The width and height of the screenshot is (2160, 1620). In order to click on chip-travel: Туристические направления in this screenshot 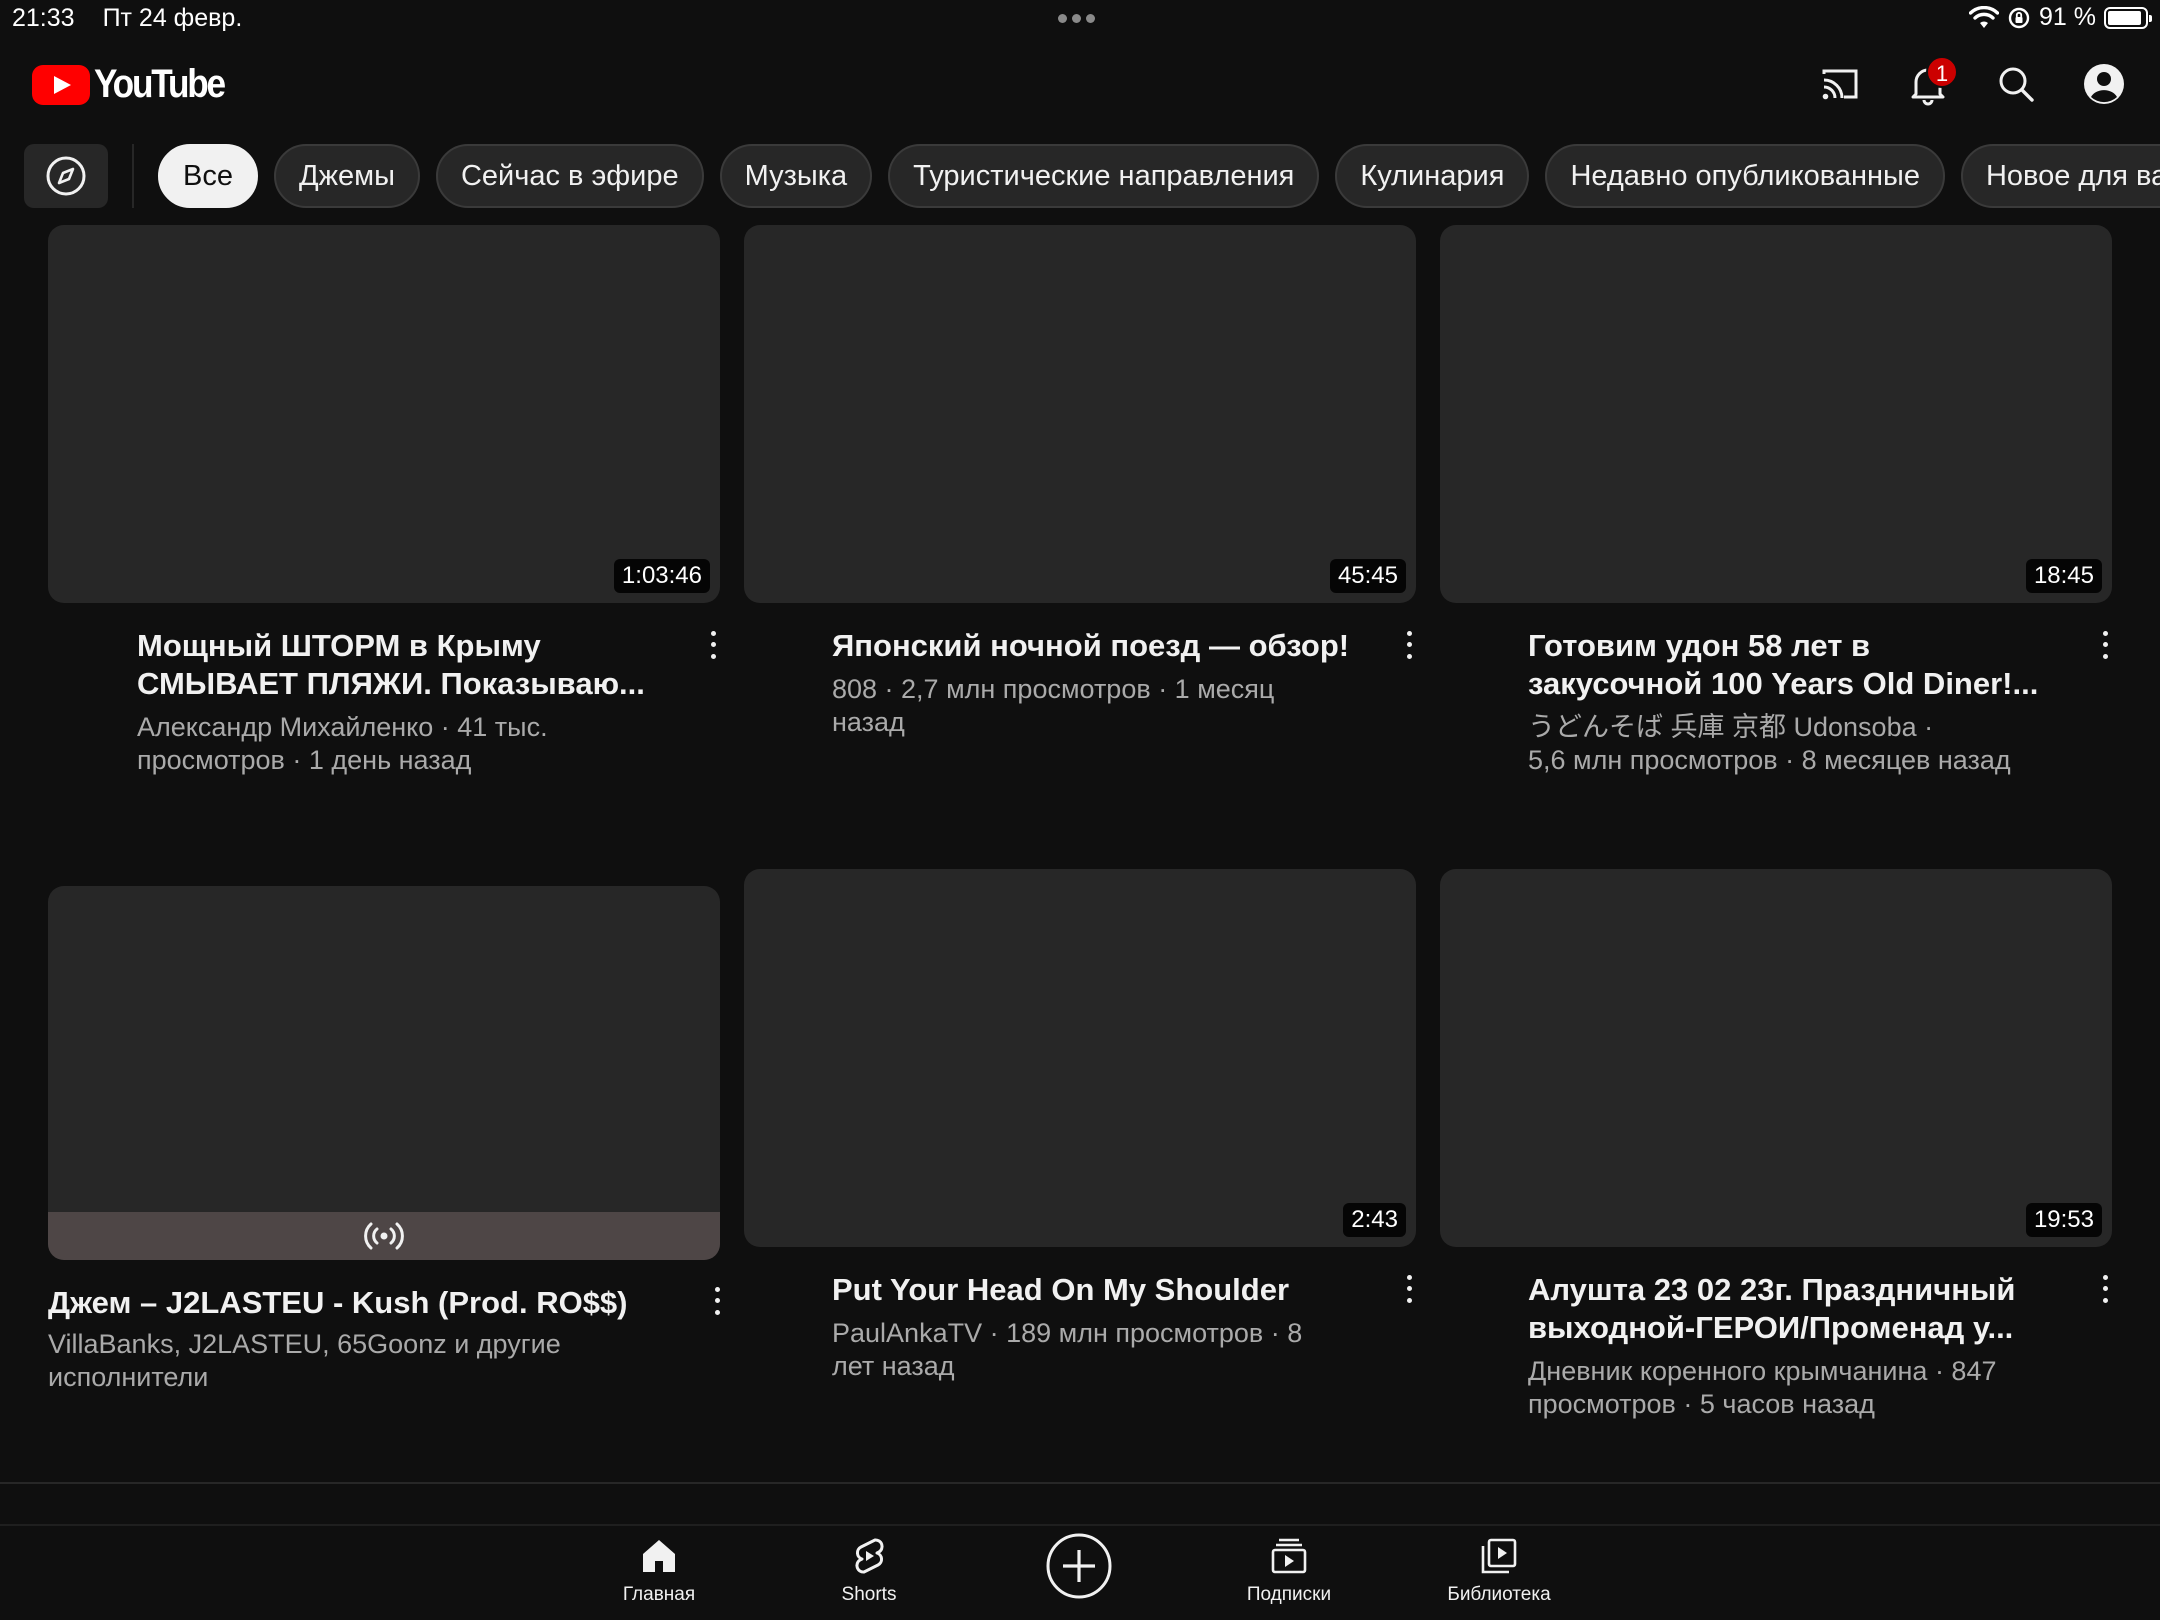, I will do `click(1104, 176)`.